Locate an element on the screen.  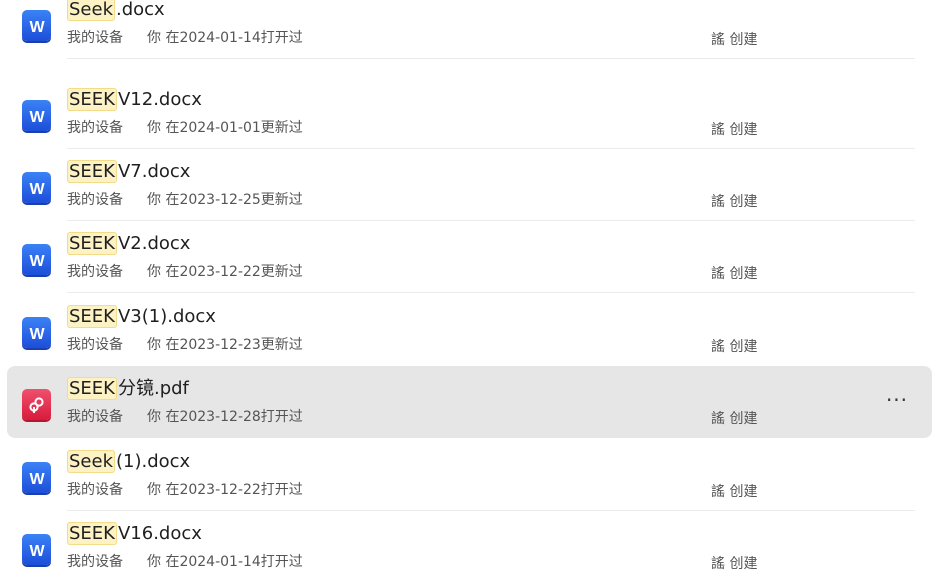
file-name-rest: (1).docx is located at coordinates (153, 461).